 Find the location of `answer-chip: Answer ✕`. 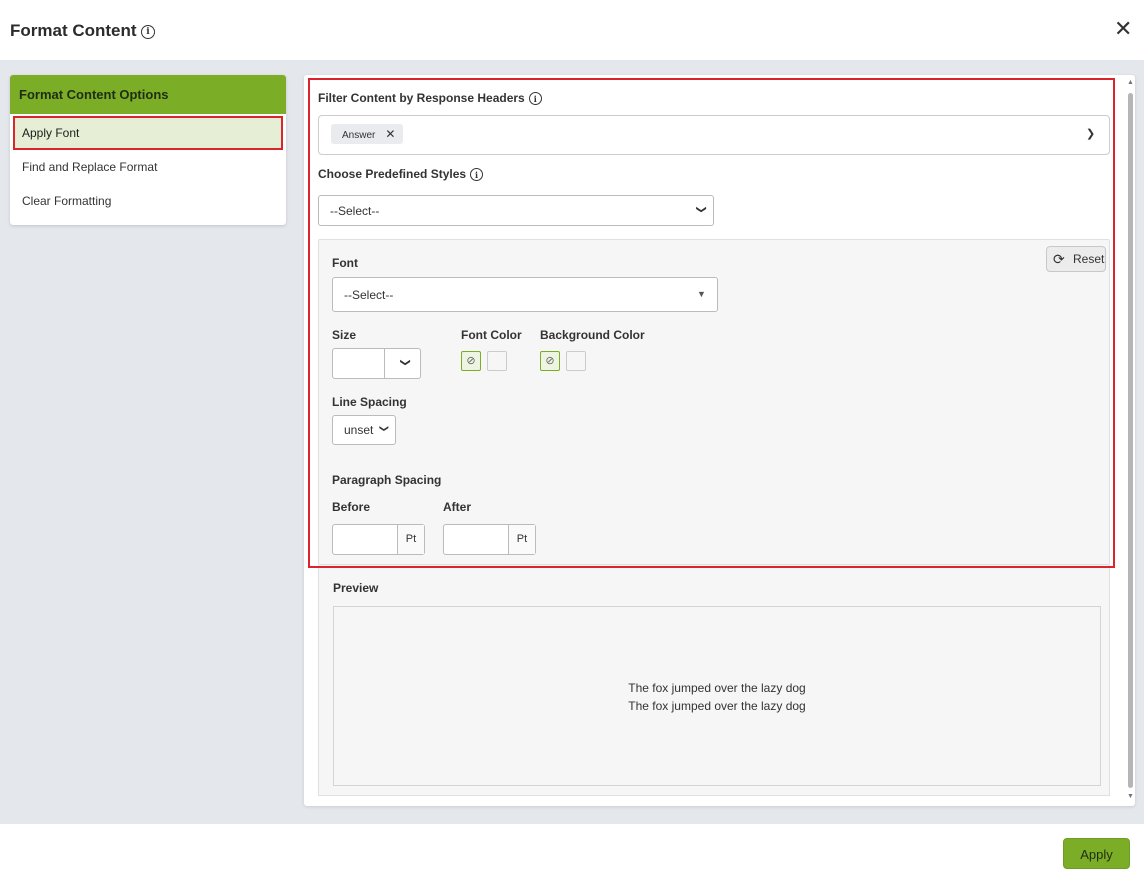

answer-chip: Answer ✕ is located at coordinates (367, 134).